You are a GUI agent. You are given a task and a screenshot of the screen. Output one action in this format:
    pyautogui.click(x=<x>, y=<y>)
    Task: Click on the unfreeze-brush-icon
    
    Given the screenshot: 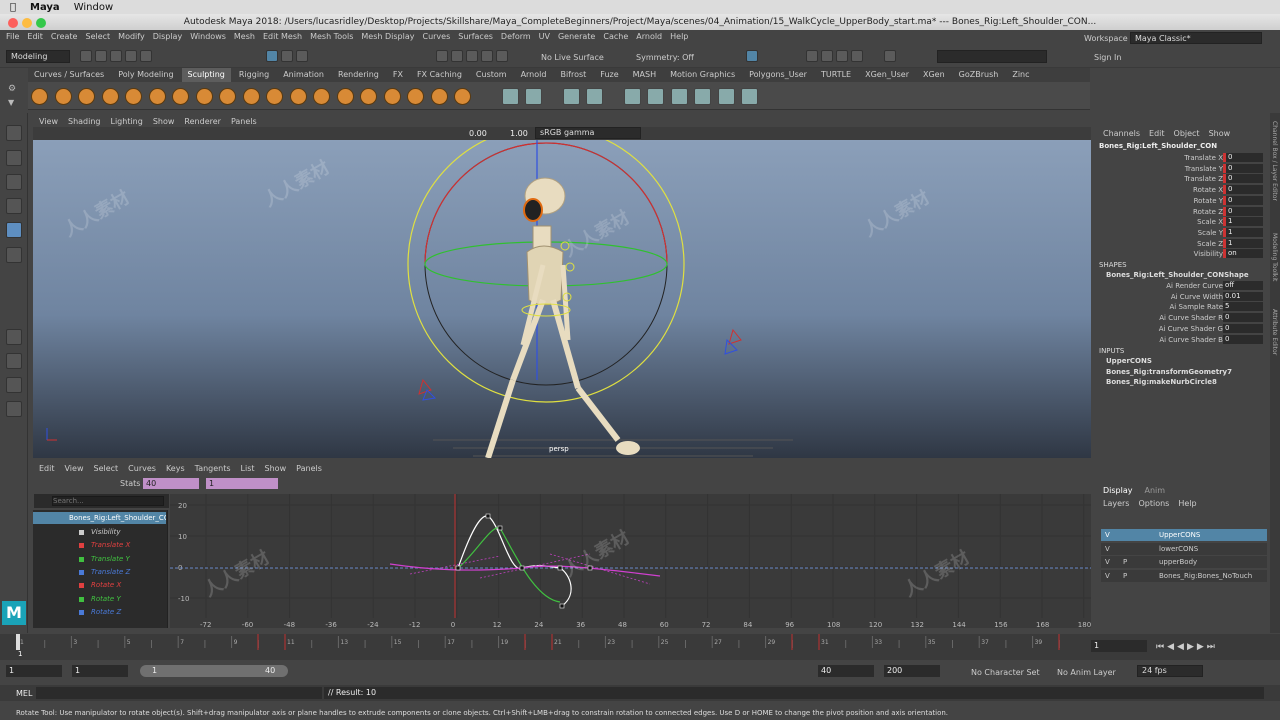 What is the action you would take?
    pyautogui.click(x=510, y=96)
    